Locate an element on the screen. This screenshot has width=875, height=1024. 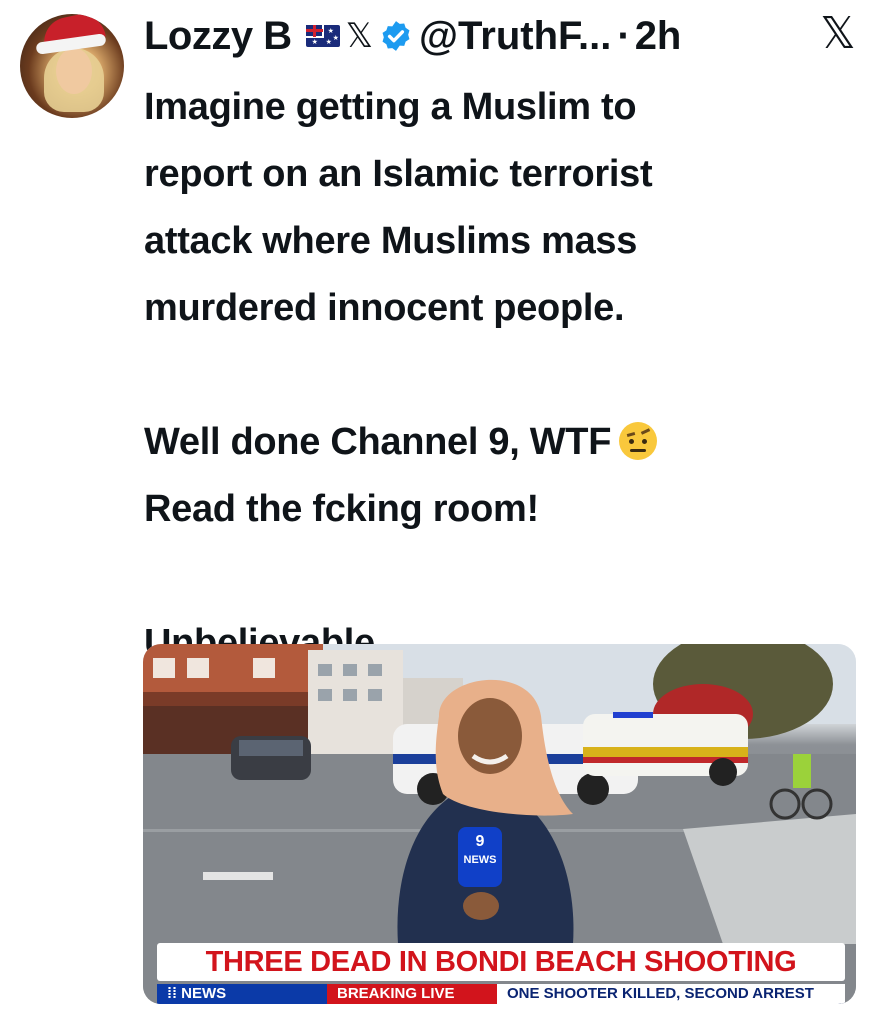
tweet-line-with-emoji: Well done Channel 9, WTF is located at coordinates (494, 442).